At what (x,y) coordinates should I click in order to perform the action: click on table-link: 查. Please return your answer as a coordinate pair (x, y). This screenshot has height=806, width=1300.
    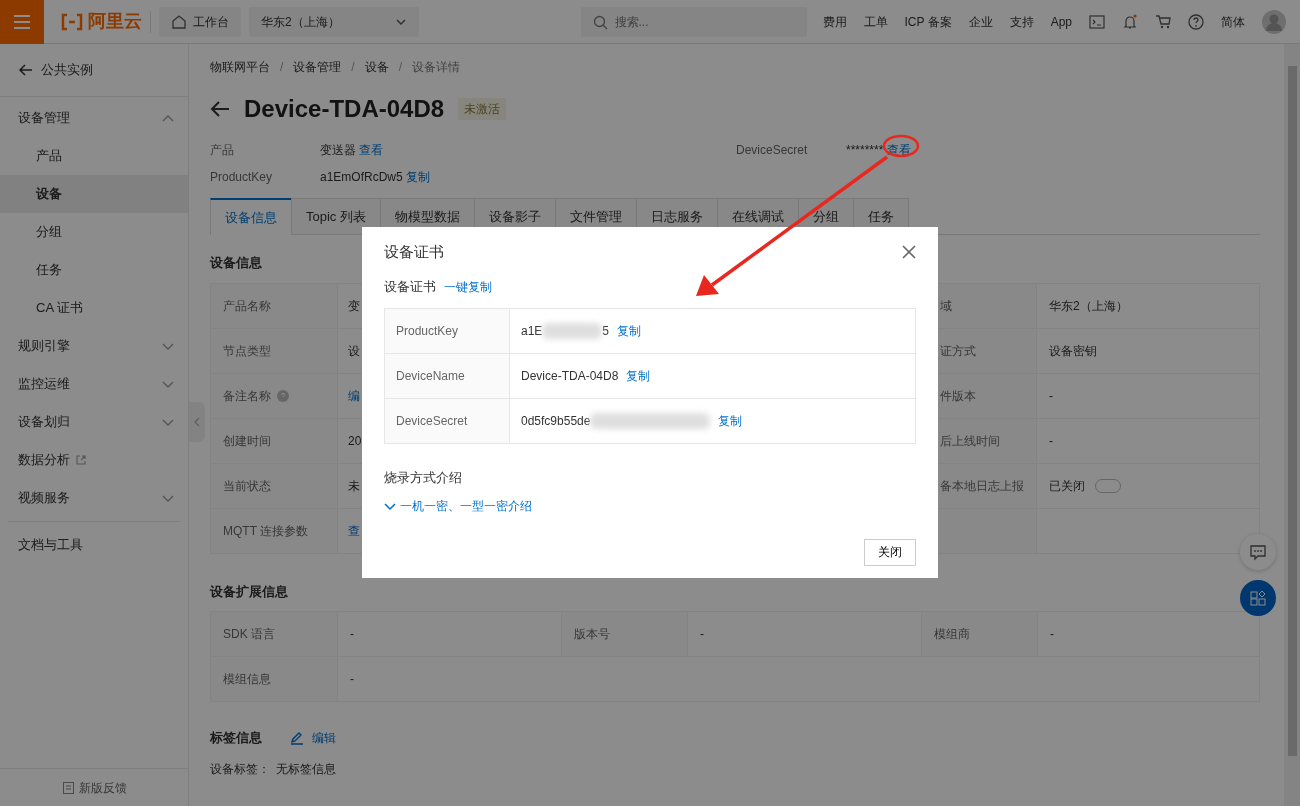
    Looking at the image, I should click on (354, 530).